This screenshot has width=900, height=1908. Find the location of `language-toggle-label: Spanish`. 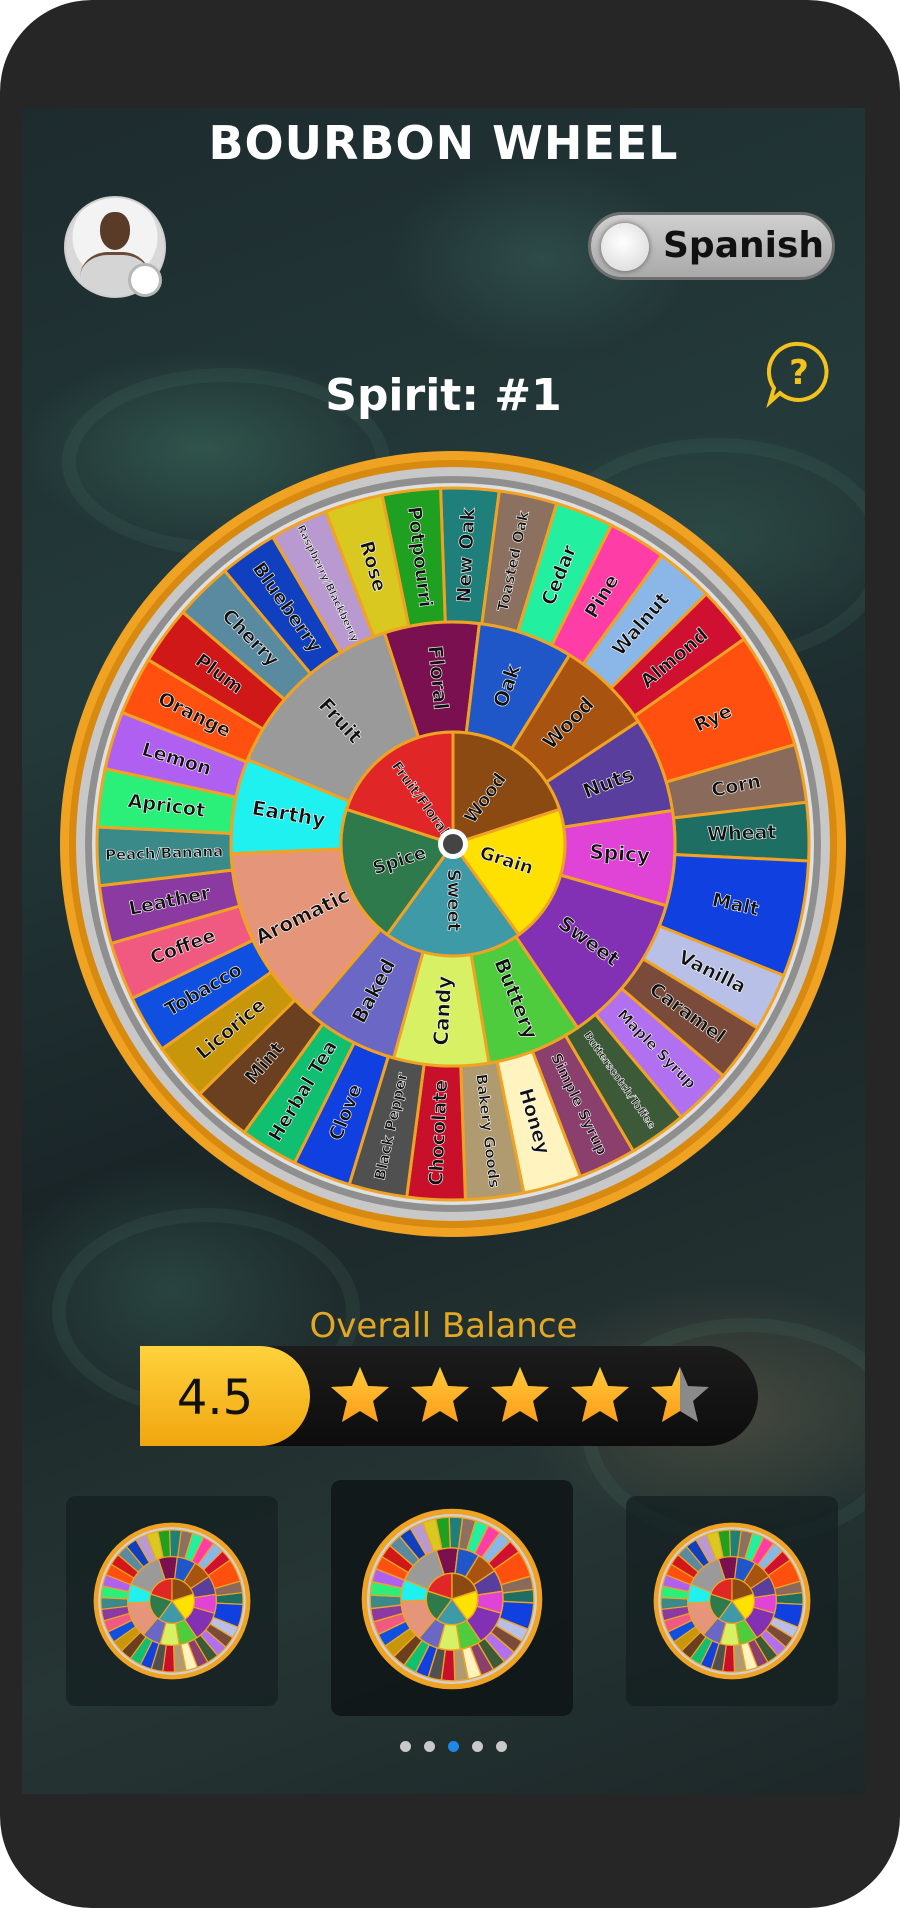

language-toggle-label: Spanish is located at coordinates (744, 245).